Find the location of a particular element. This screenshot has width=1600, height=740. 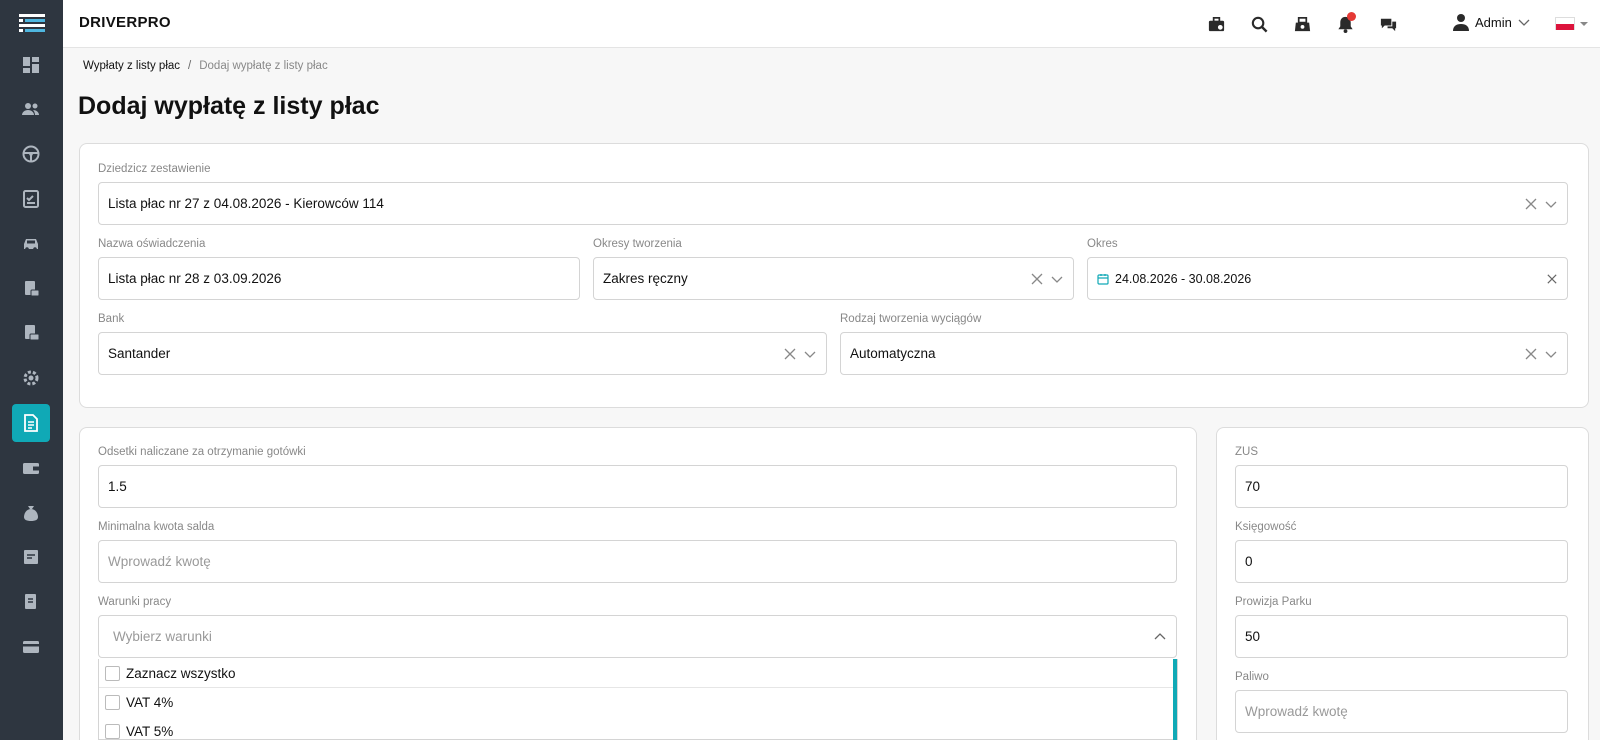

accounting-label: Księgowość is located at coordinates (1266, 527).